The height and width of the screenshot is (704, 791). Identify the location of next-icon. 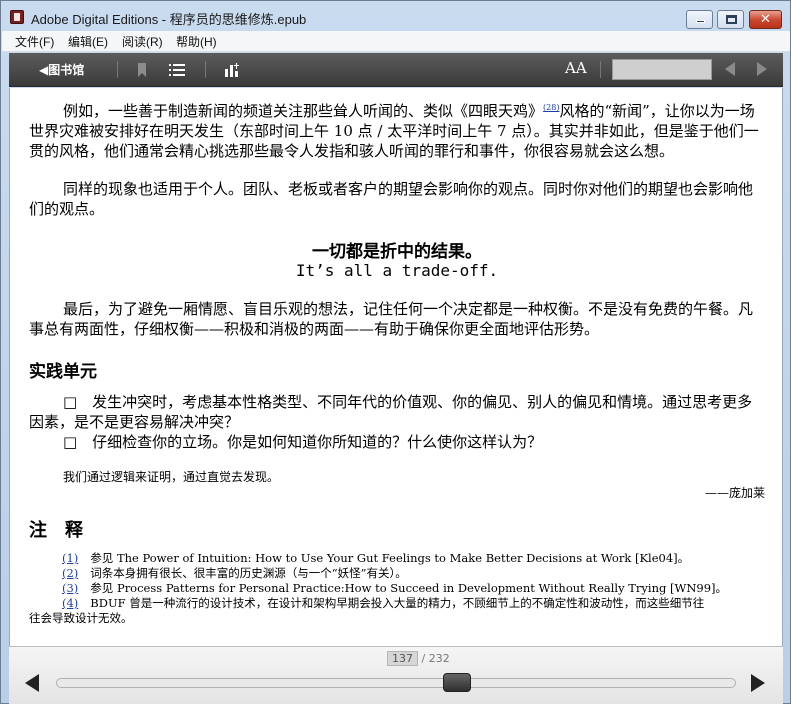
(762, 69).